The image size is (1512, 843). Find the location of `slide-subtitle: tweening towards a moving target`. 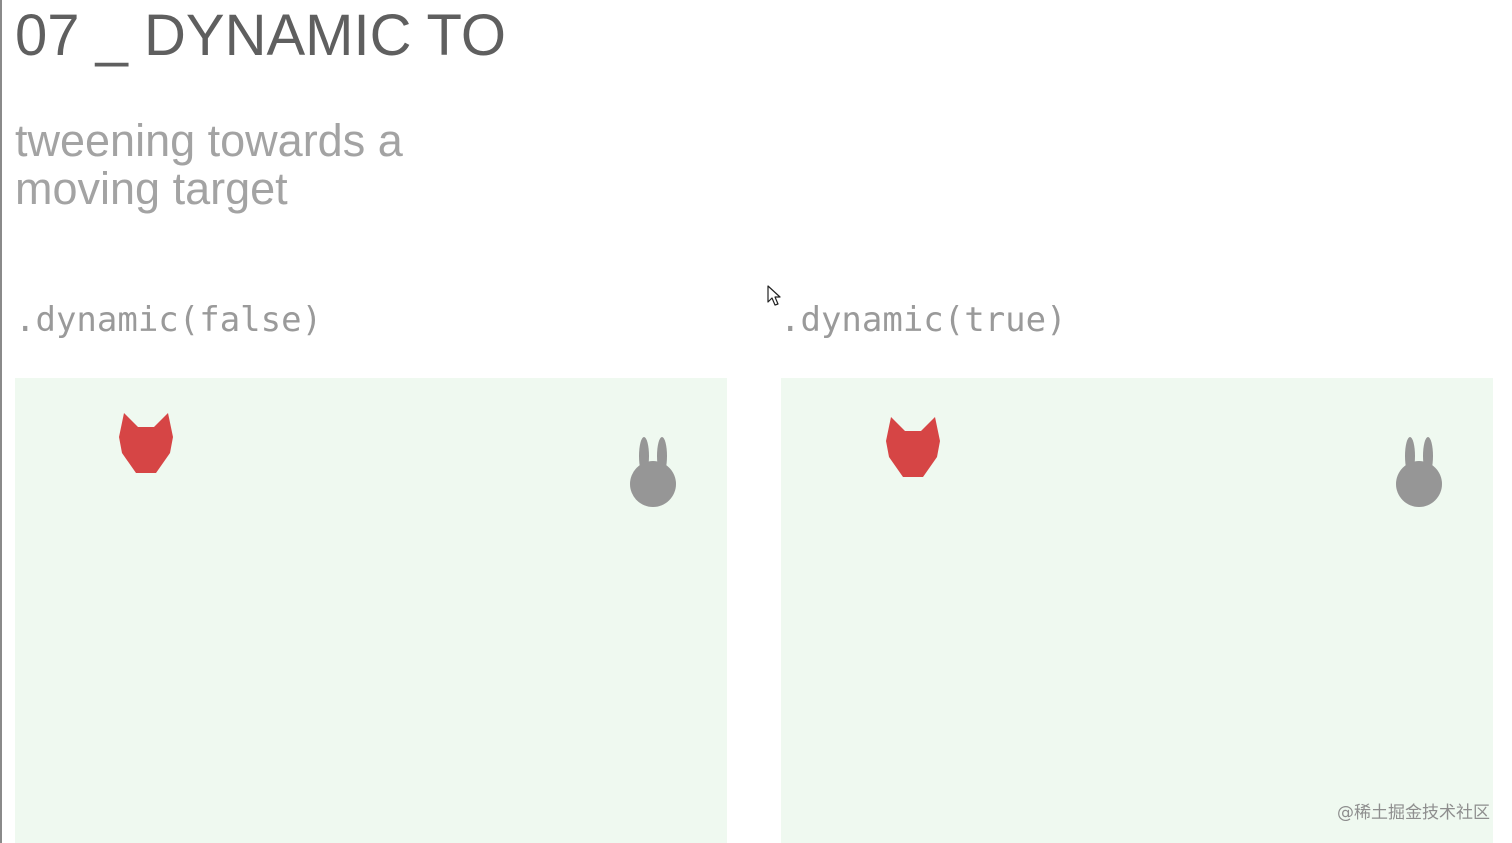

slide-subtitle: tweening towards a moving target is located at coordinates (209, 165).